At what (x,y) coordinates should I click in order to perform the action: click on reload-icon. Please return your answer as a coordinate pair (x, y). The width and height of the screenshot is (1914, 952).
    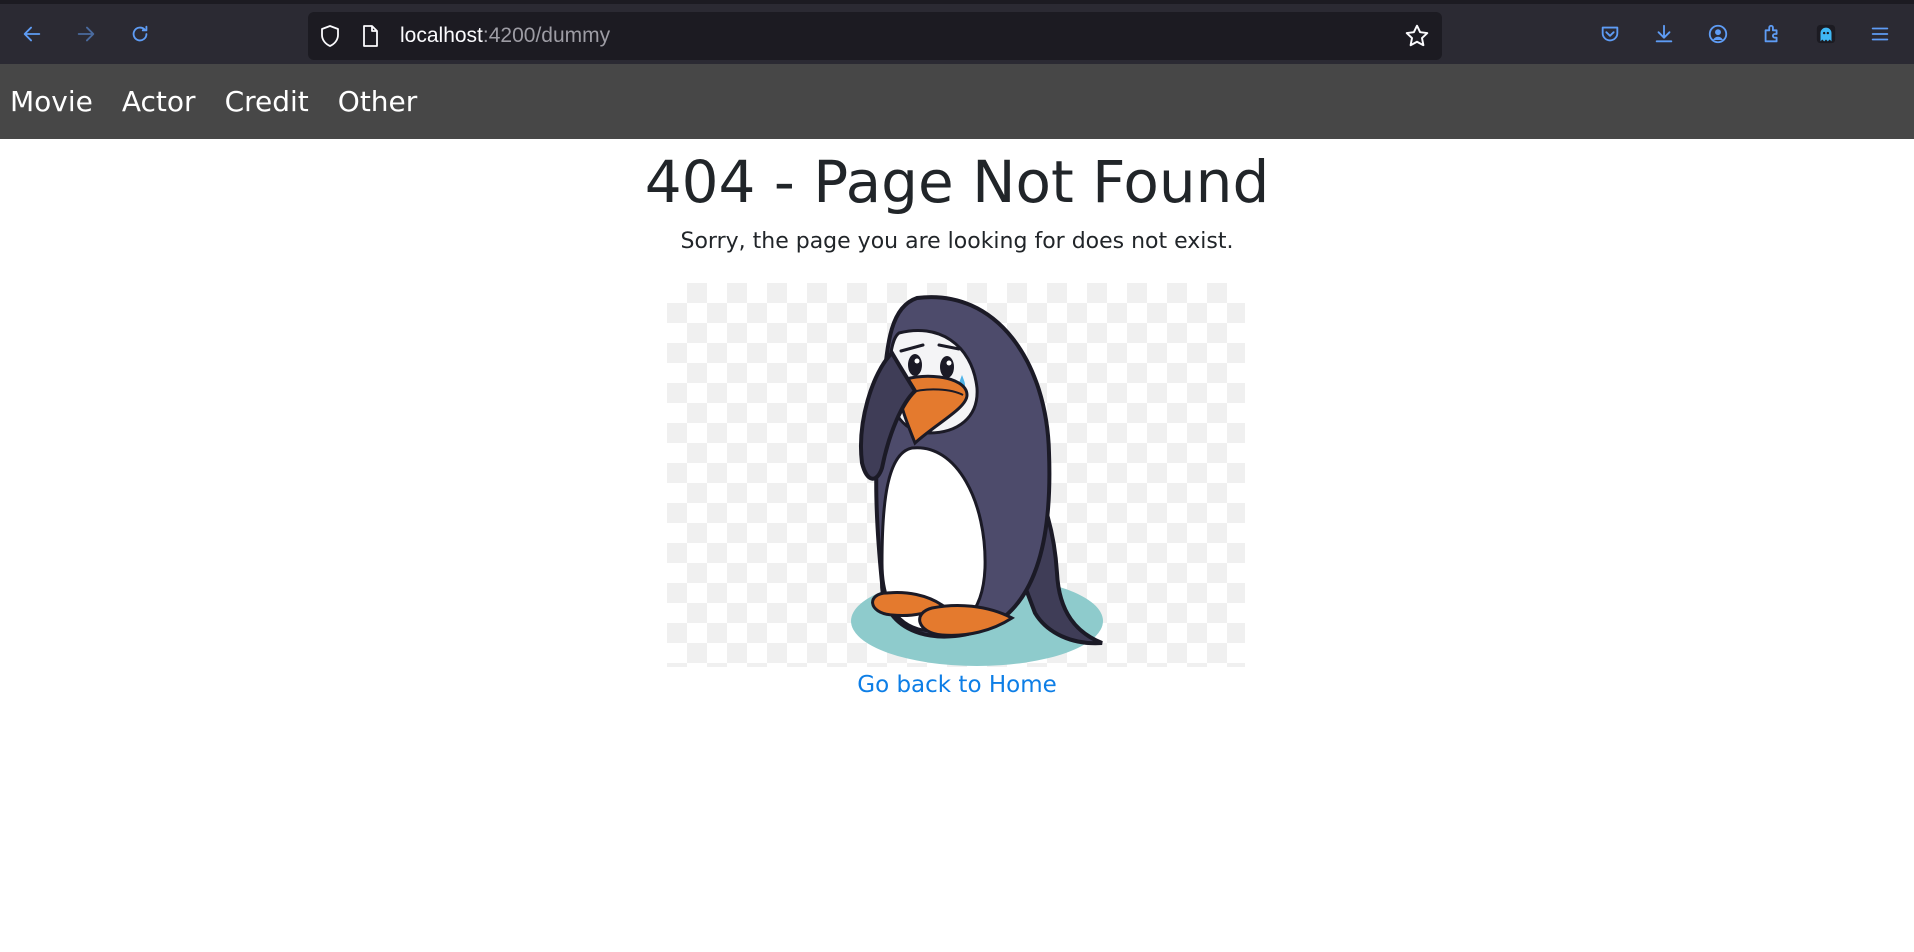
    Looking at the image, I should click on (140, 33).